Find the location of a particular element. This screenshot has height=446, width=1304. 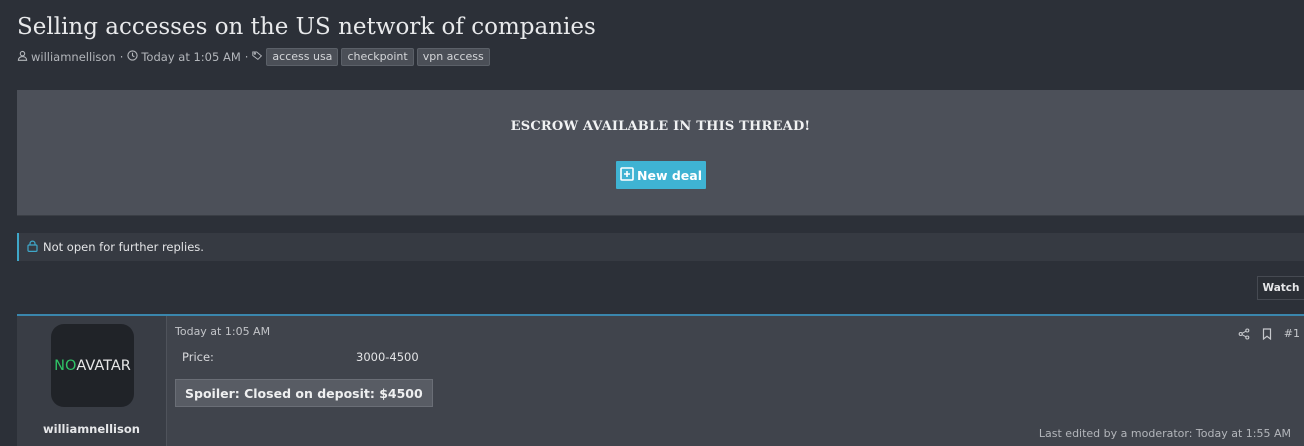

lock-icon is located at coordinates (31, 247).